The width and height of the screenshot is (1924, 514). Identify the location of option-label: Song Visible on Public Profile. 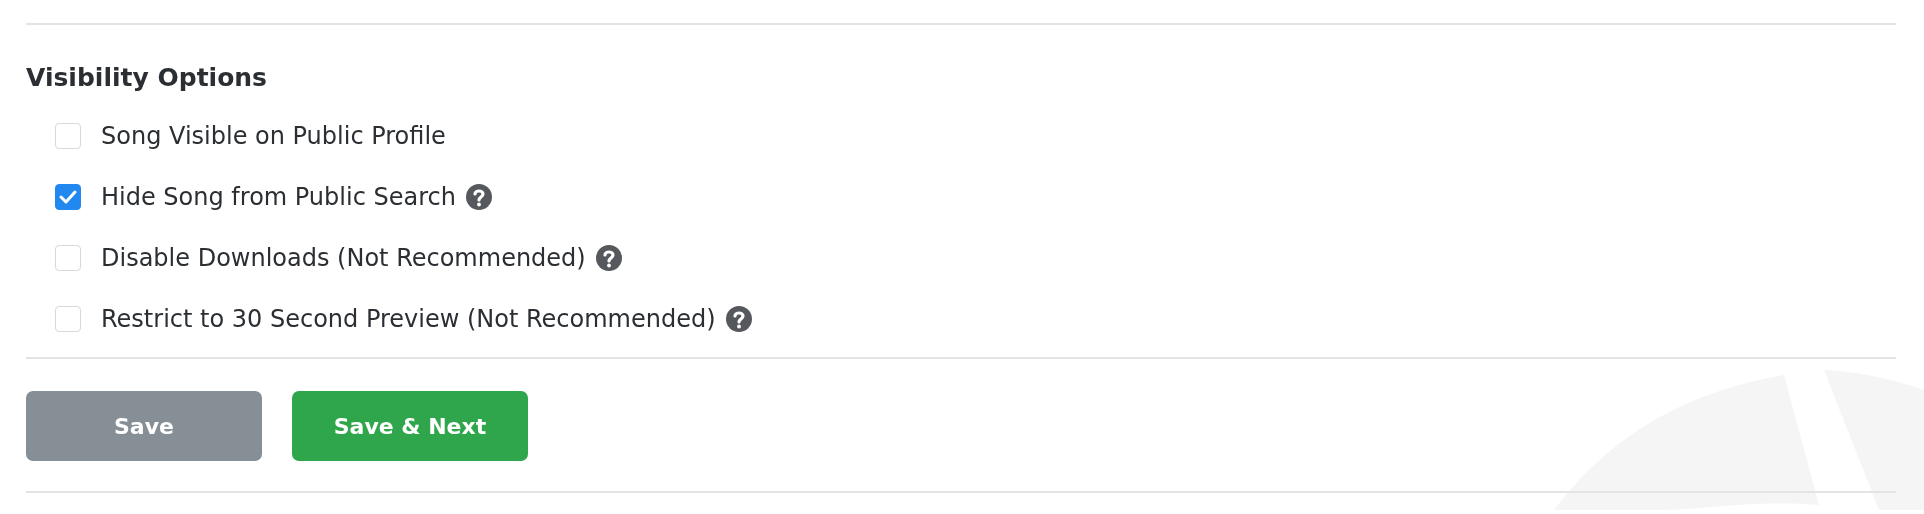
(273, 135).